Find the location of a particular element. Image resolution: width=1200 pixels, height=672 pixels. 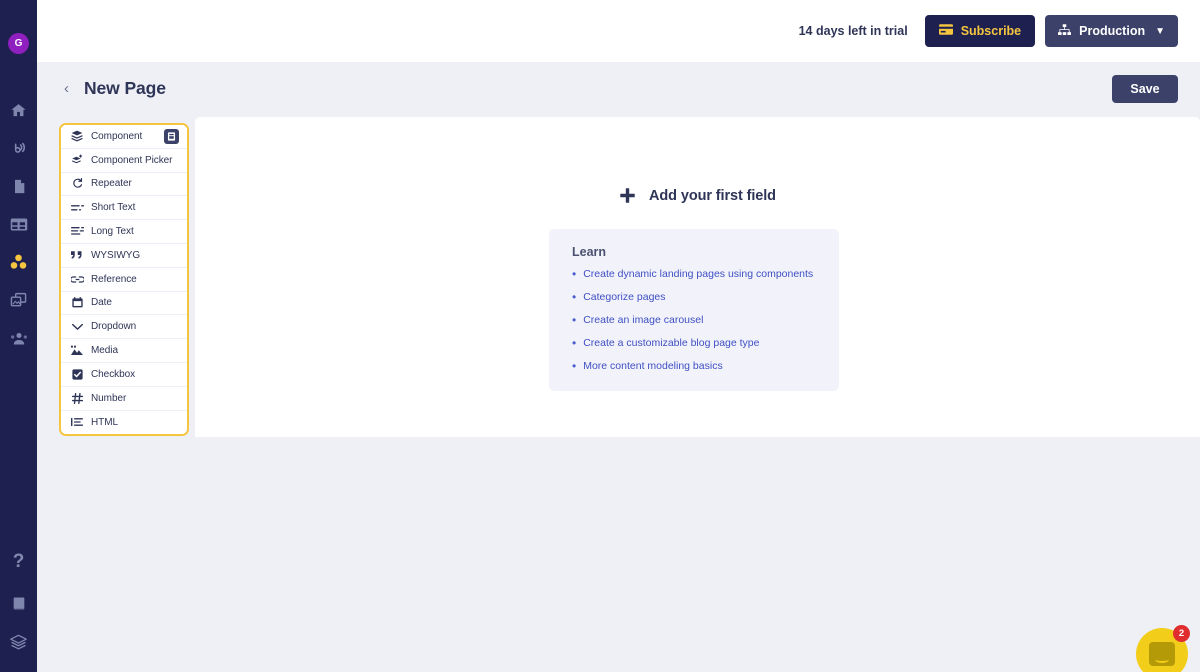

image-icon is located at coordinates (77, 350).